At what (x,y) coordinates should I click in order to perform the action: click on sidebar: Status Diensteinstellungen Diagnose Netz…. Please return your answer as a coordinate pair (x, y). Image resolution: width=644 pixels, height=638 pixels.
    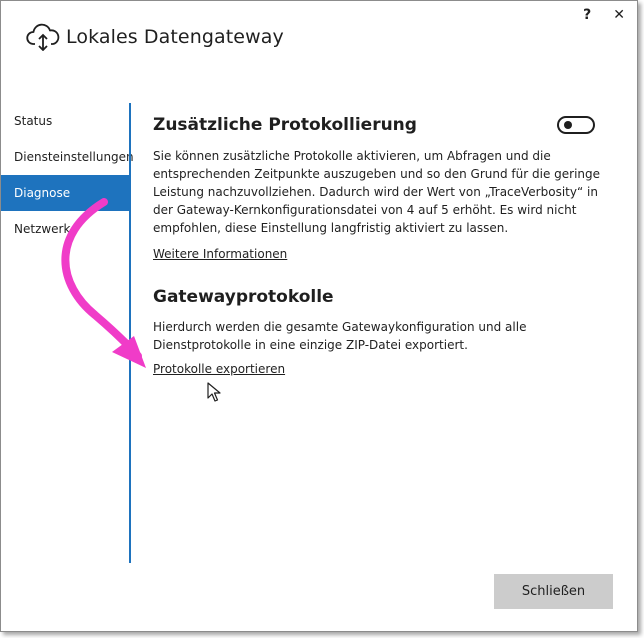
    Looking at the image, I should click on (67, 175).